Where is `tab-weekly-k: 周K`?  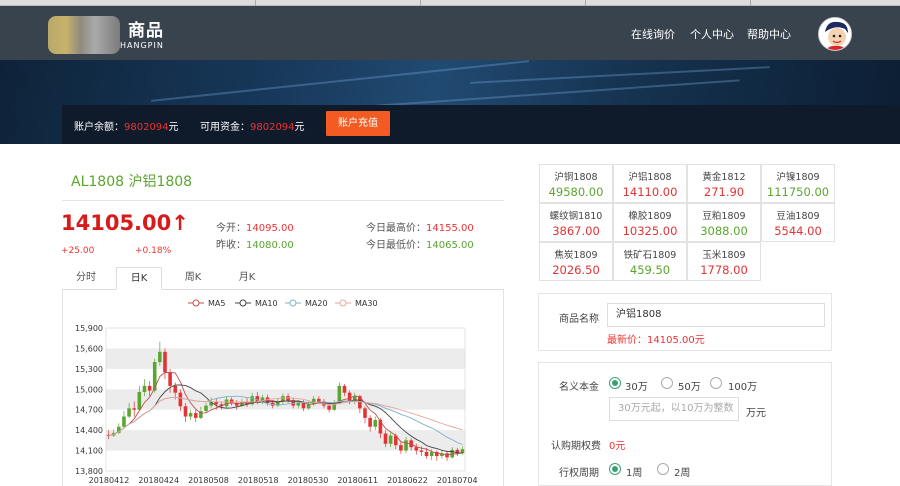
tab-weekly-k: 周K is located at coordinates (193, 278).